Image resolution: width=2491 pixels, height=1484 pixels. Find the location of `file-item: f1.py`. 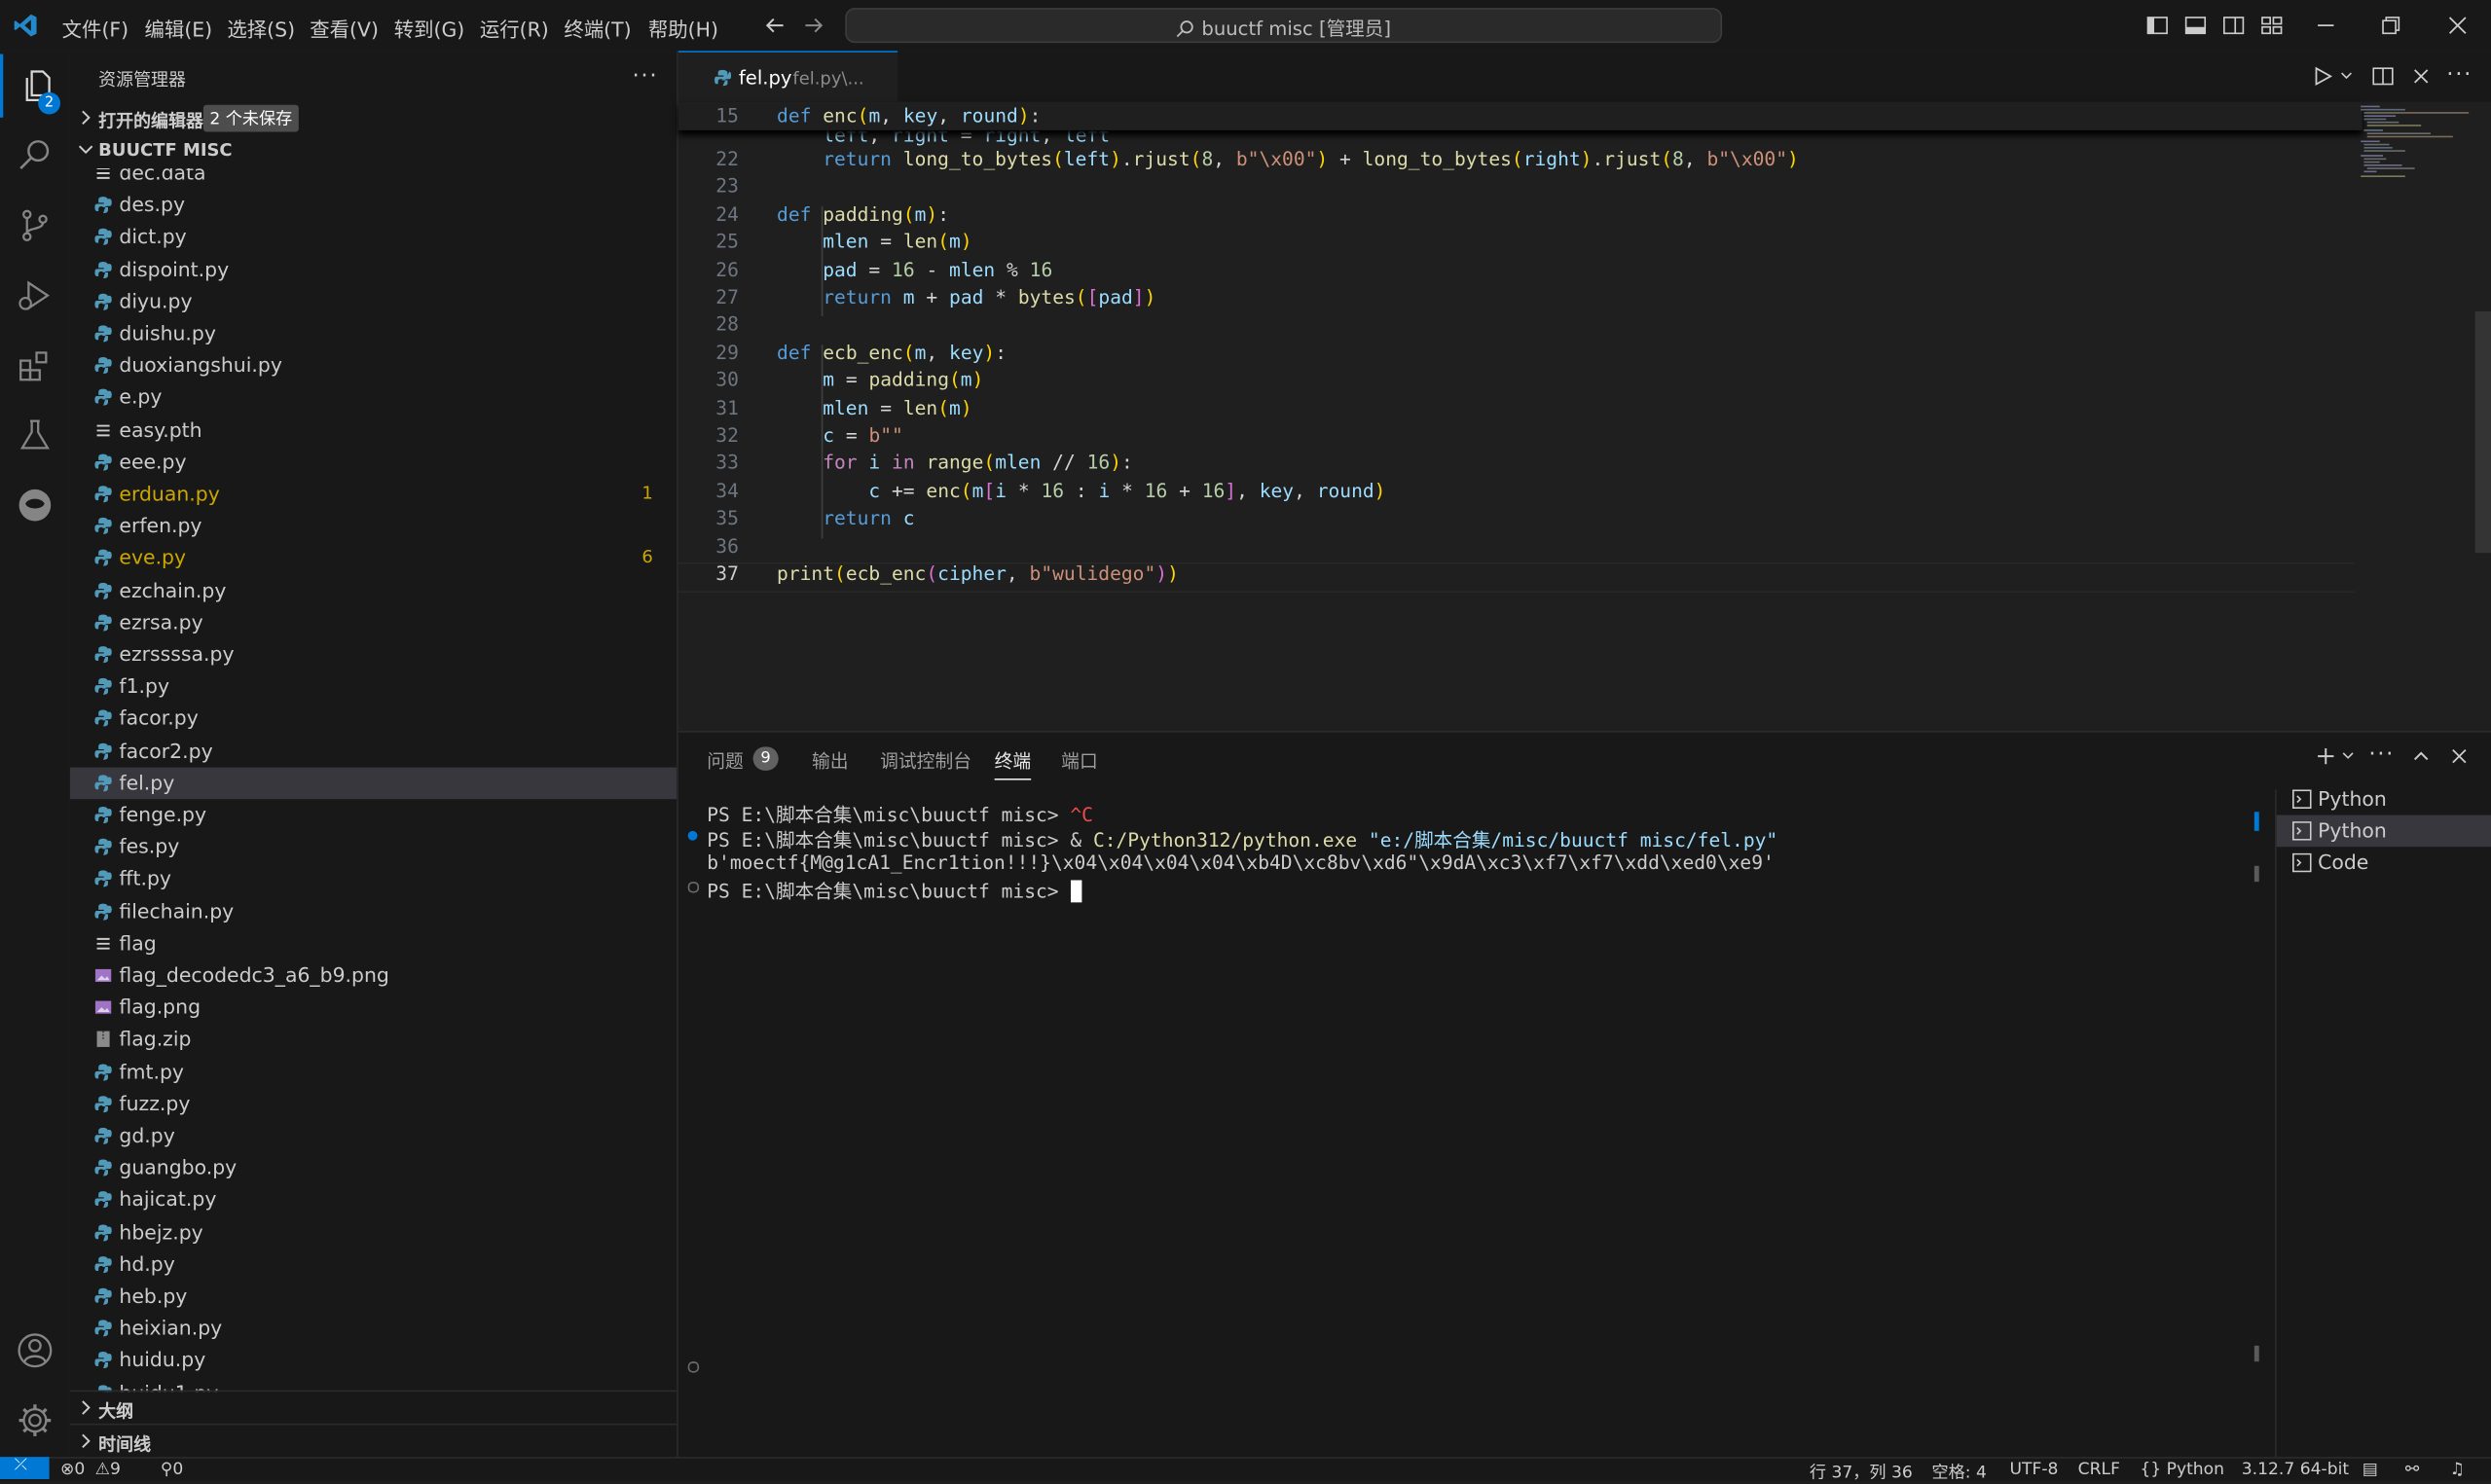

file-item: f1.py is located at coordinates (373, 687).